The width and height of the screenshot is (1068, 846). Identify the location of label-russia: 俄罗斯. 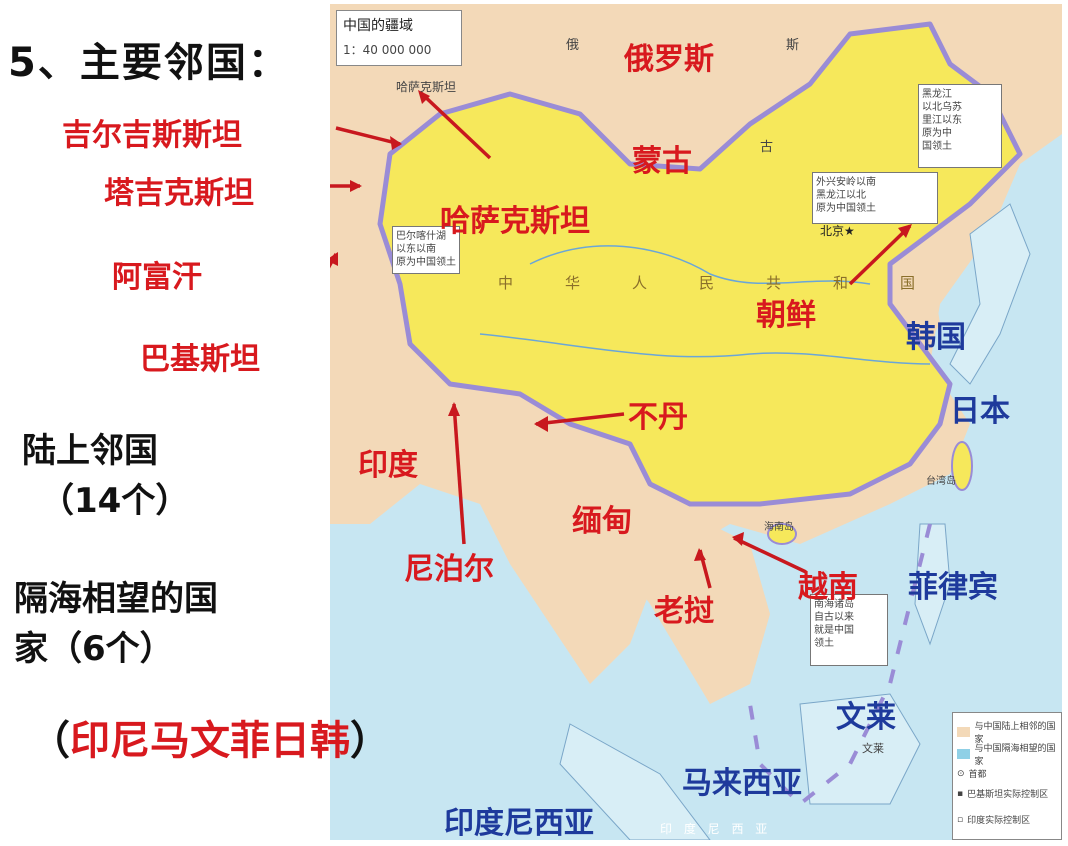
(669, 59).